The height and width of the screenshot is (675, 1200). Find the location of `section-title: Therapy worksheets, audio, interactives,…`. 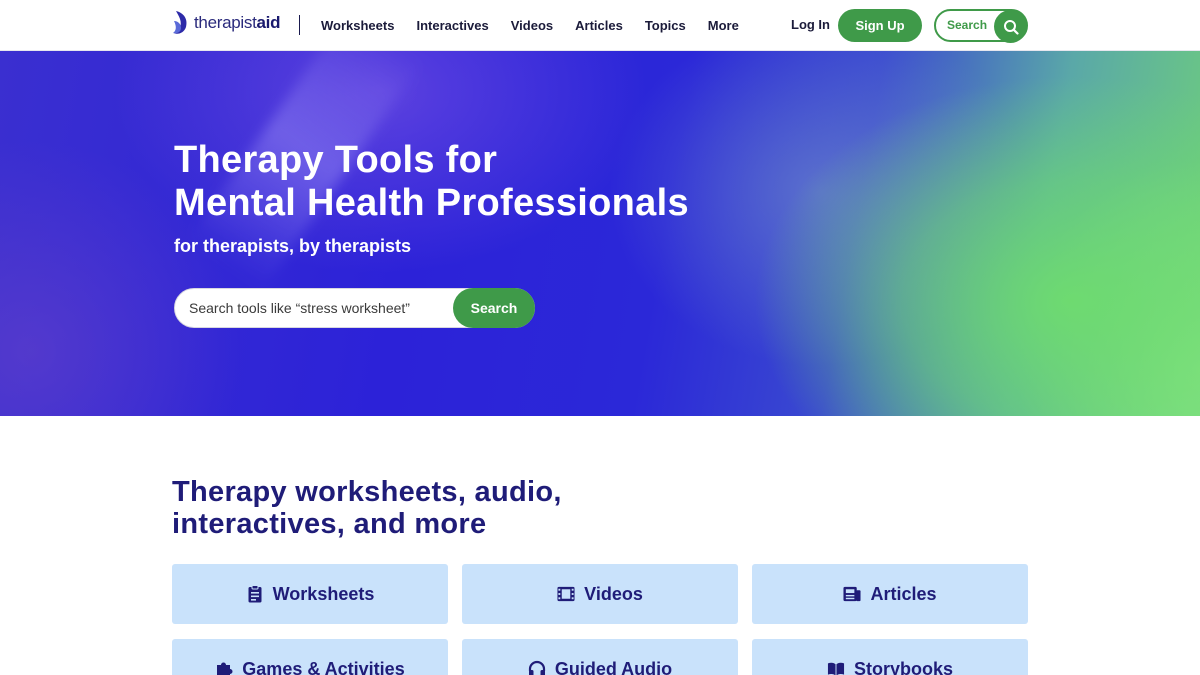

section-title: Therapy worksheets, audio, interactives,… is located at coordinates (367, 508).